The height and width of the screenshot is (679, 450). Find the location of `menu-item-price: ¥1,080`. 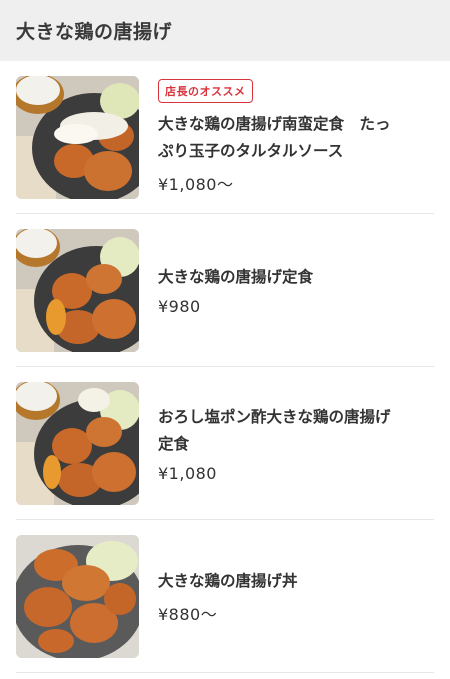

menu-item-price: ¥1,080 is located at coordinates (187, 473).